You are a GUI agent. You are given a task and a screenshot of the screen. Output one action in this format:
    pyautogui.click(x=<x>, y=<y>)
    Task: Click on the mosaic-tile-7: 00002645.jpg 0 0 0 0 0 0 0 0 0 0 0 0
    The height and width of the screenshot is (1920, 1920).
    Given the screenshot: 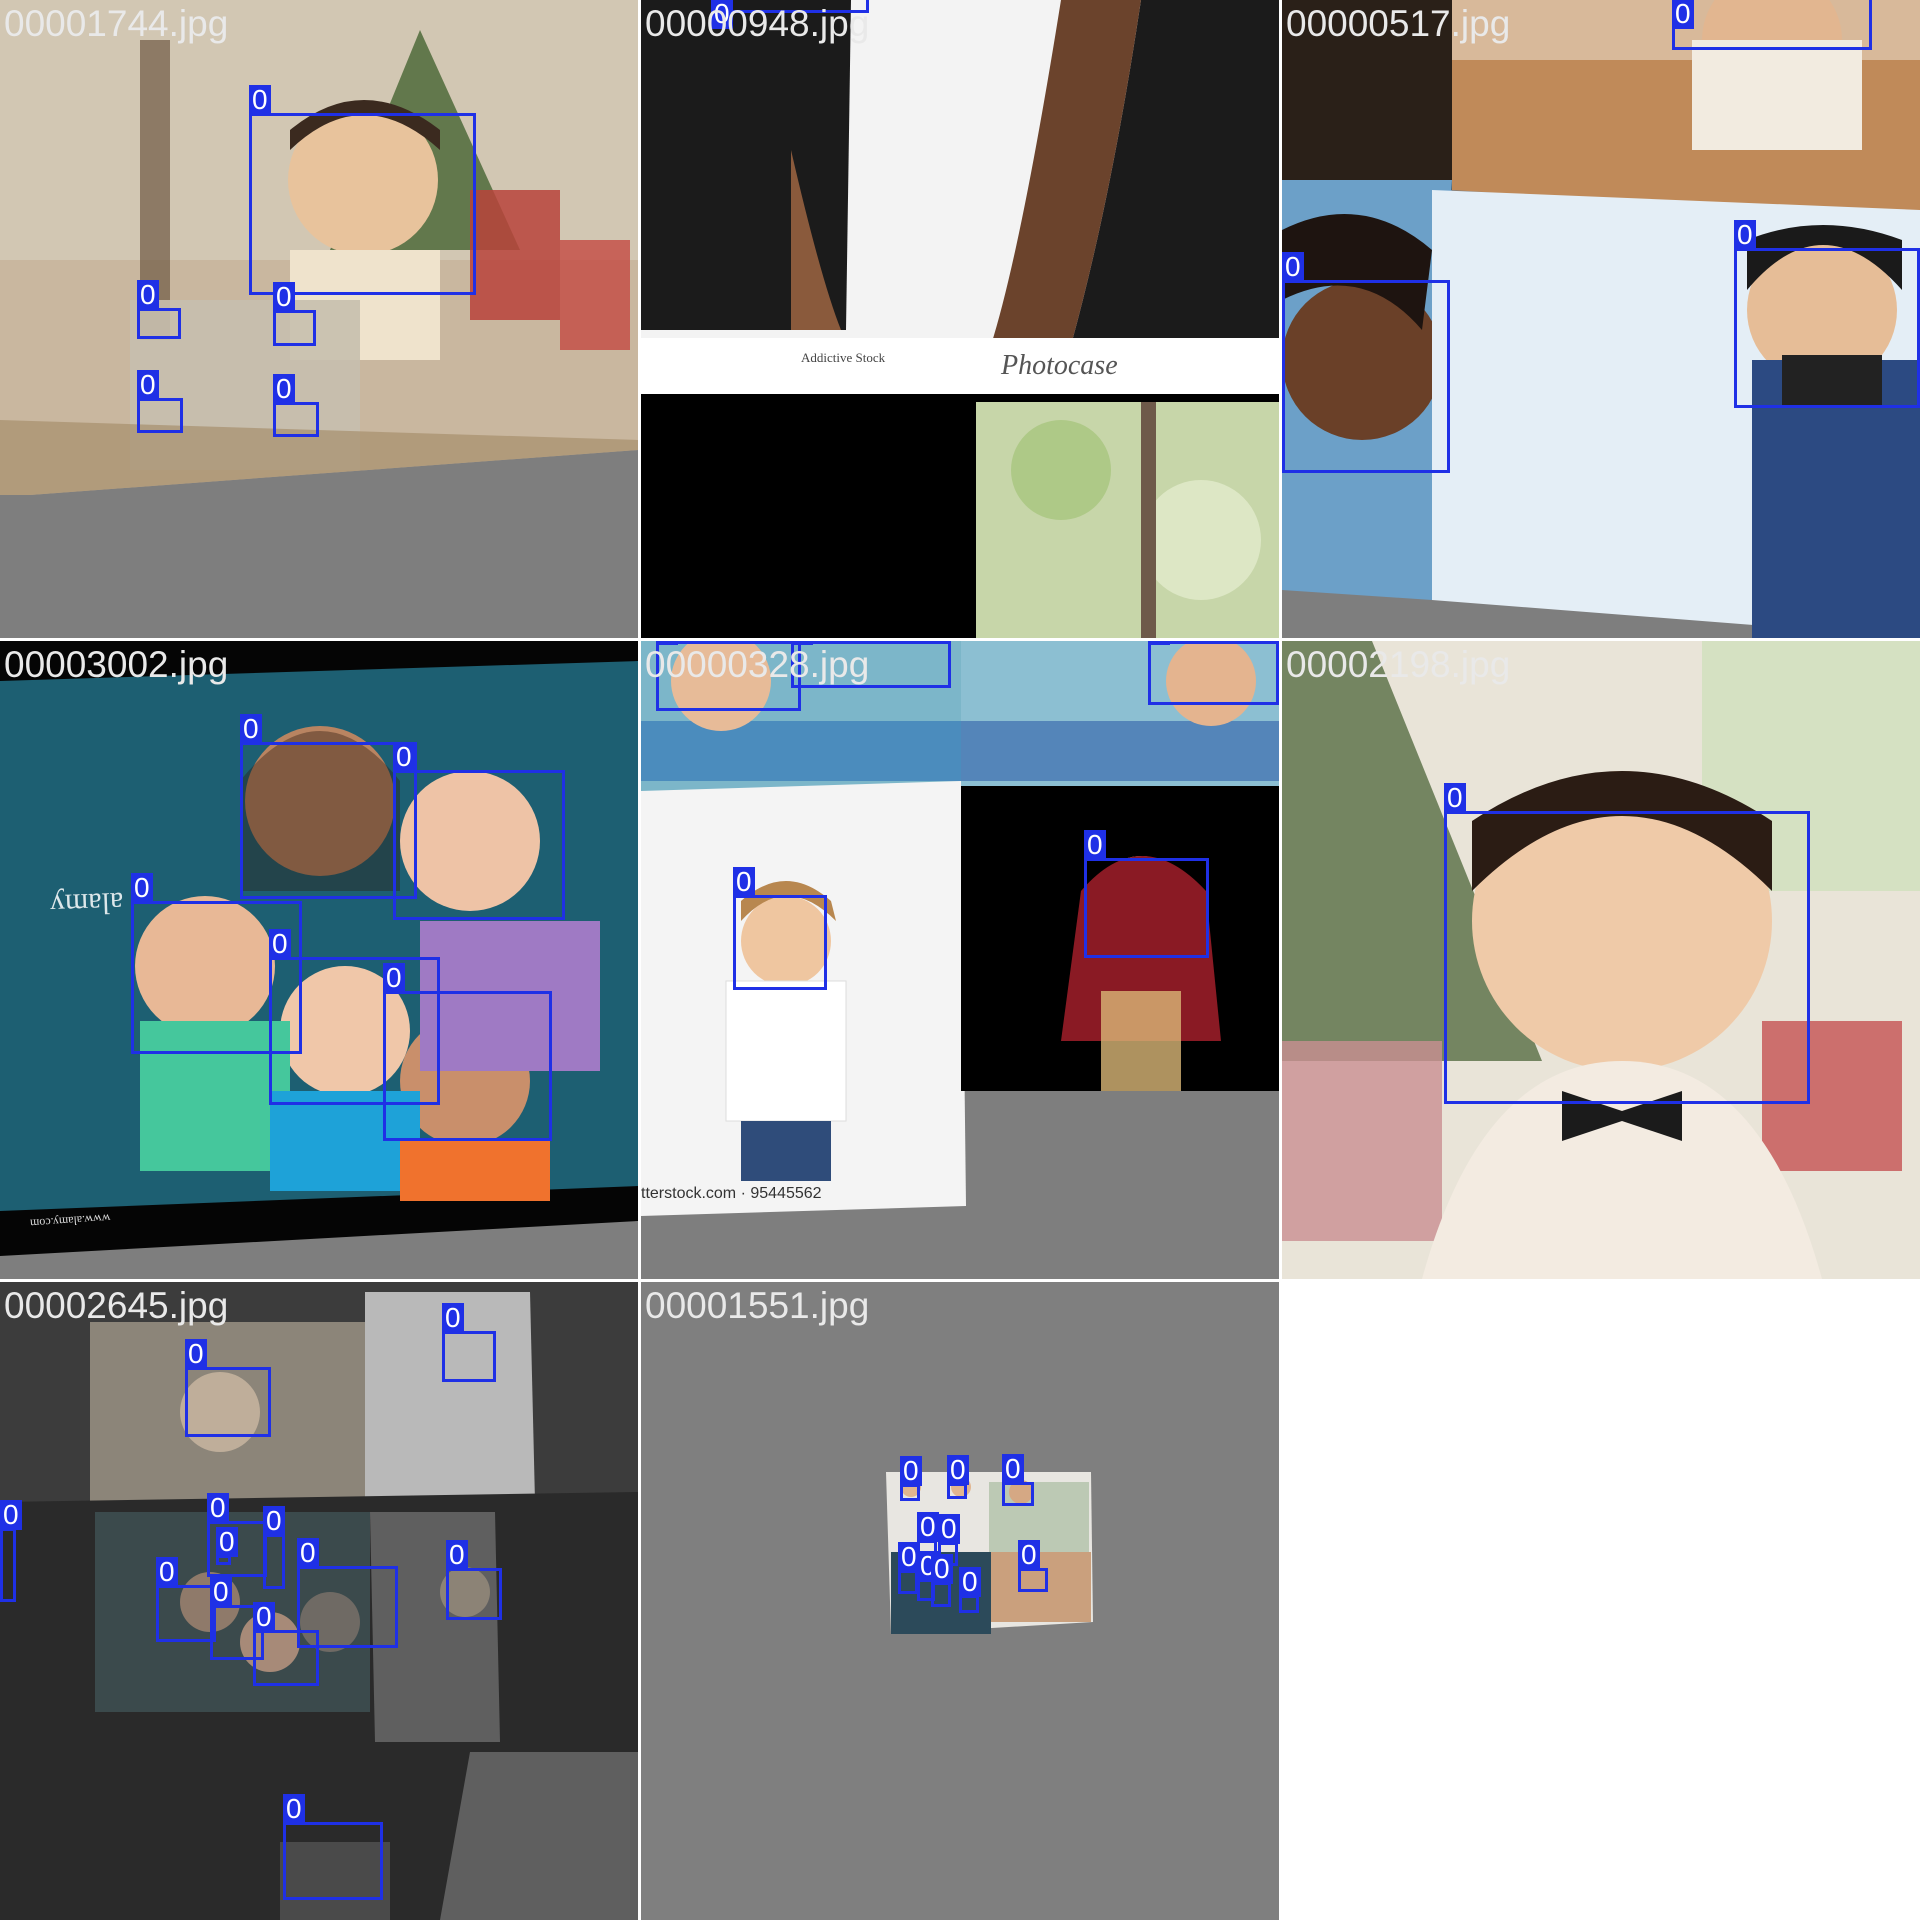 What is the action you would take?
    pyautogui.click(x=319, y=1601)
    